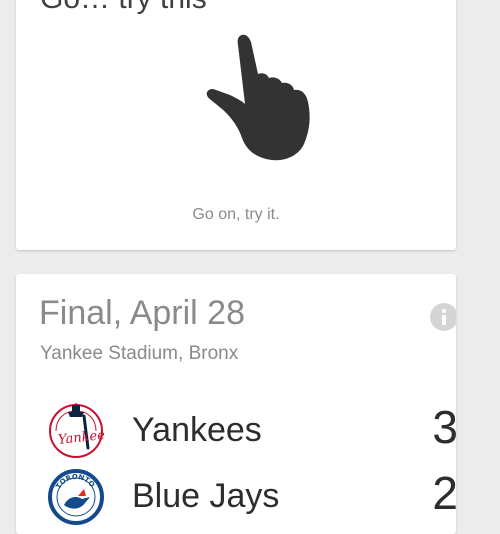 The image size is (500, 534). Describe the element at coordinates (206, 496) in the screenshot. I see `team-name: Blue Jays` at that location.